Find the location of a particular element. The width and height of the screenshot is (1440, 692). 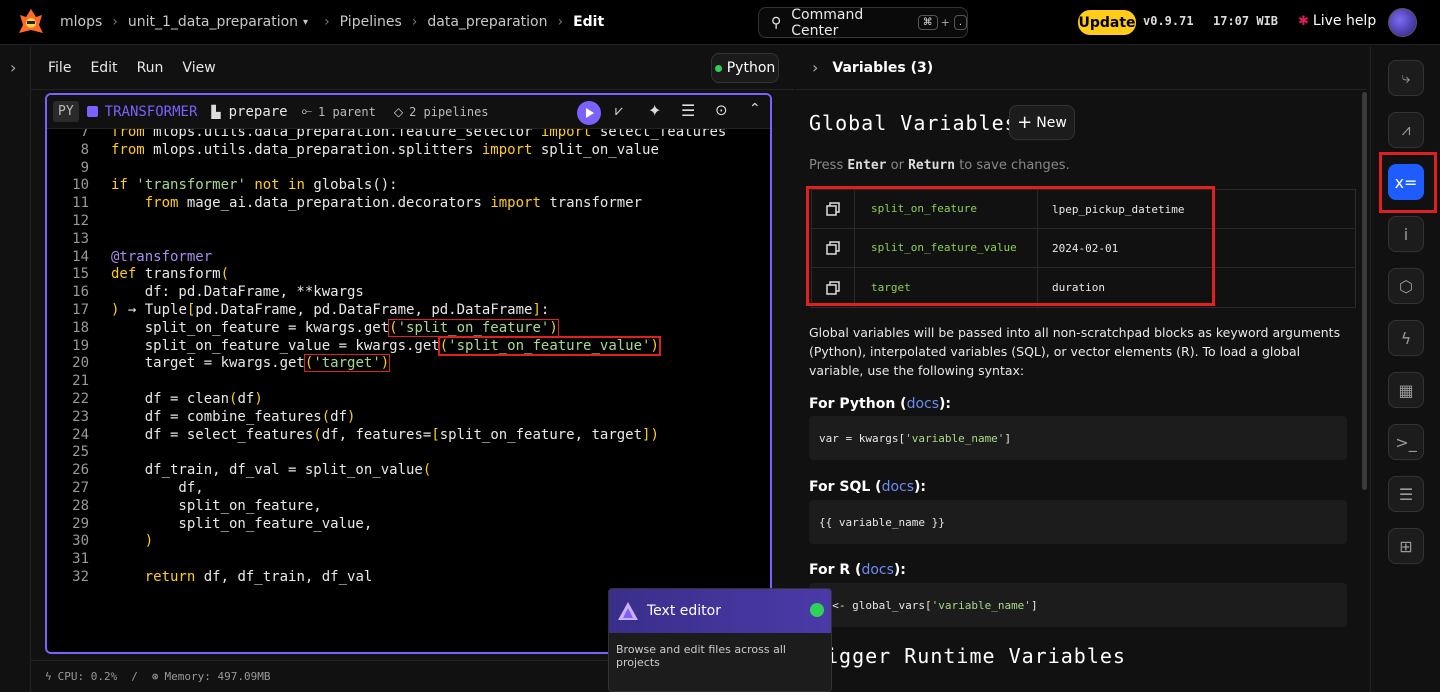

code-line: def transform( is located at coordinates (170, 275).